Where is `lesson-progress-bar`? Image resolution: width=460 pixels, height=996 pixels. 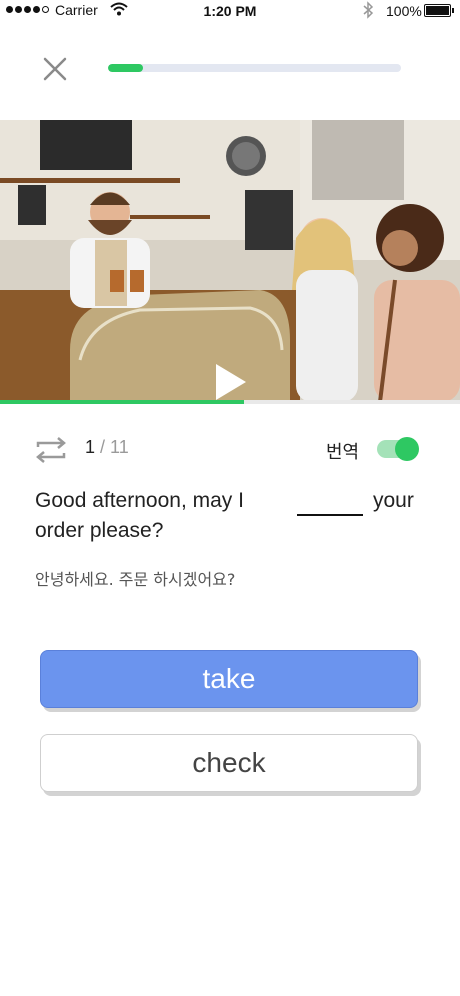
lesson-progress-bar is located at coordinates (254, 68).